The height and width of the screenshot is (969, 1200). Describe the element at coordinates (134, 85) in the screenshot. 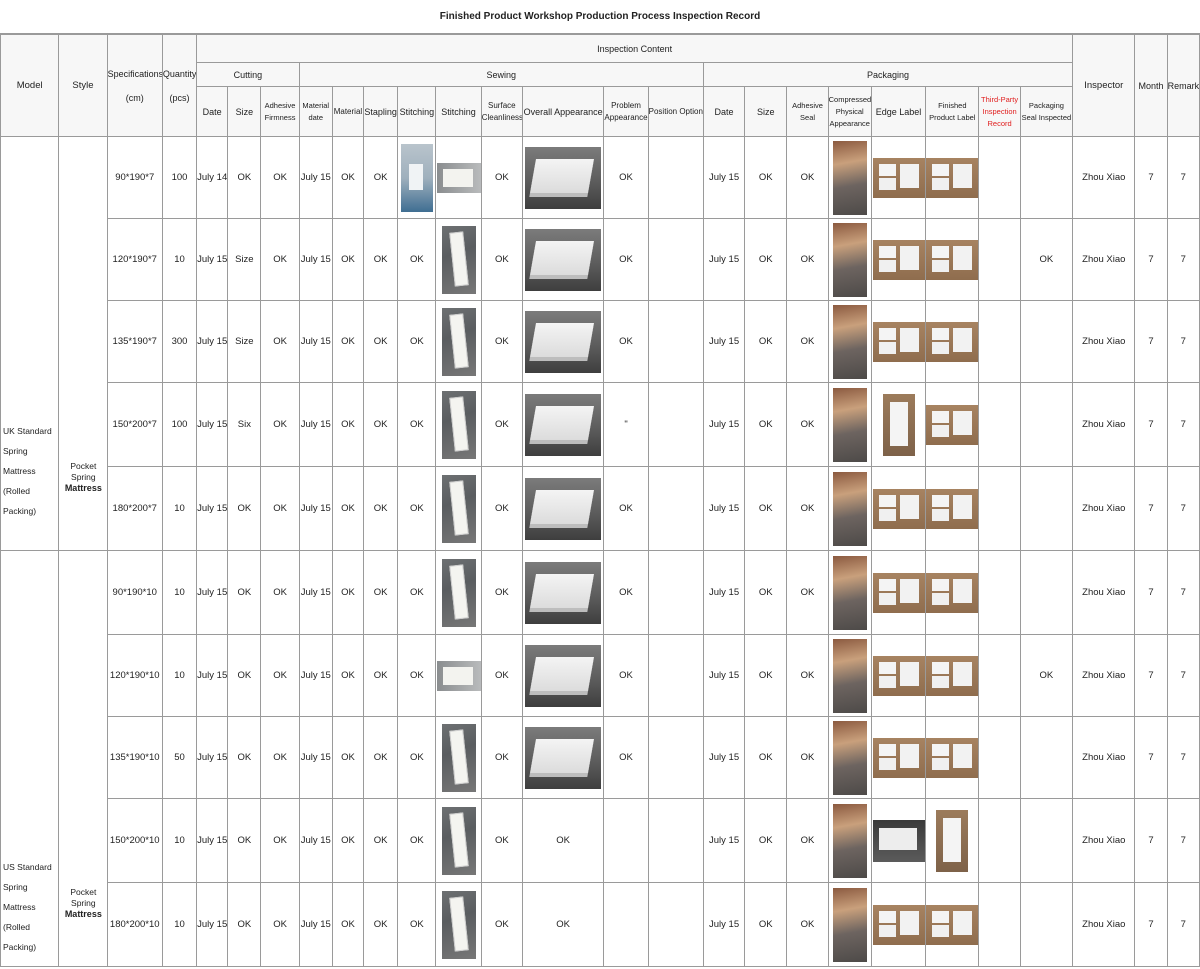

I see `header-specifications: Specifications (cm)` at that location.